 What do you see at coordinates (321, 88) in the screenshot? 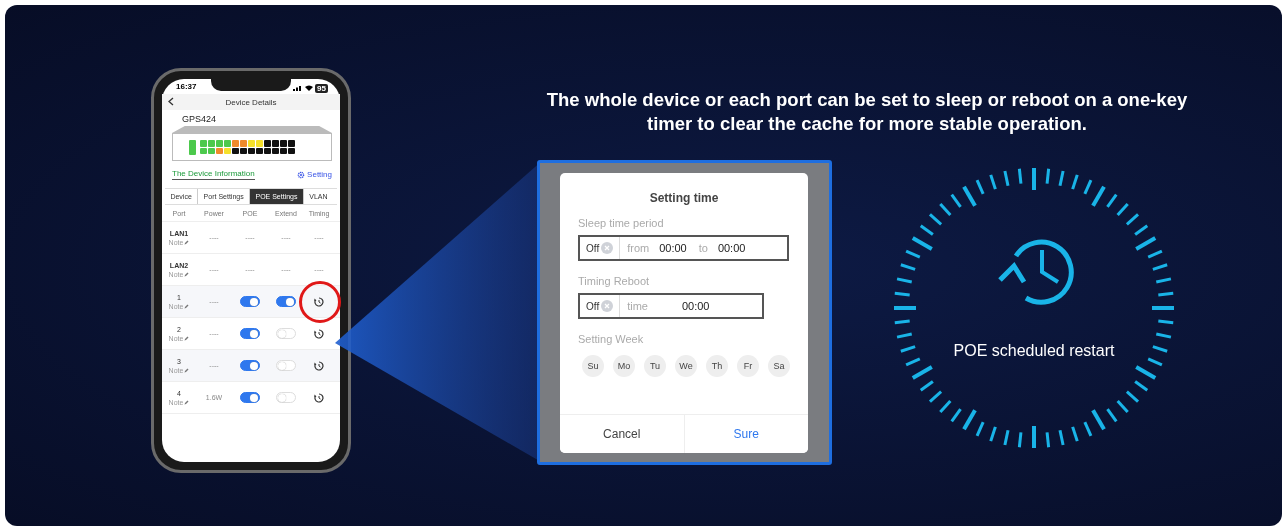
I see `battery-level: 95` at bounding box center [321, 88].